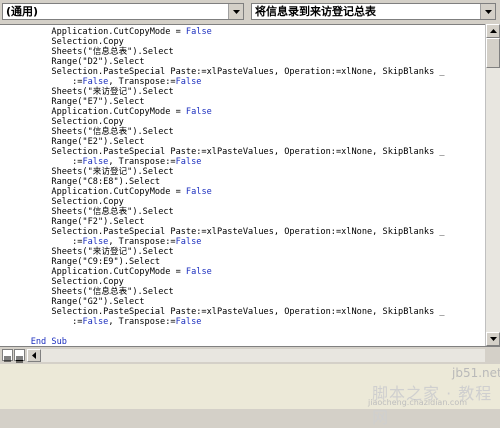 The width and height of the screenshot is (500, 428). I want to click on code-text: Range("C8:E8").Select, so click(85, 182).